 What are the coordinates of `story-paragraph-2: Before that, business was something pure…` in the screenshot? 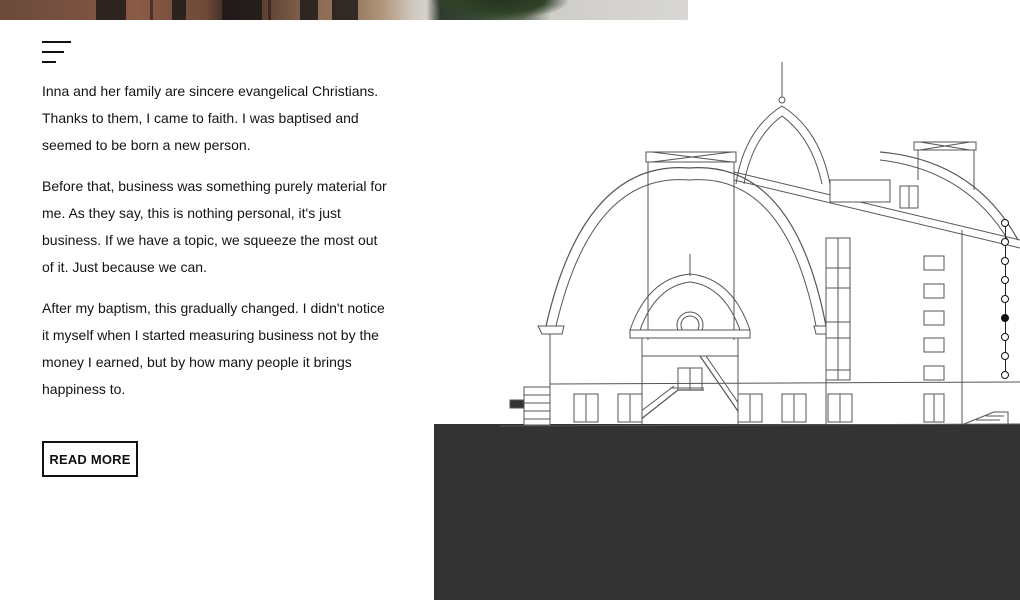 It's located at (214, 226).